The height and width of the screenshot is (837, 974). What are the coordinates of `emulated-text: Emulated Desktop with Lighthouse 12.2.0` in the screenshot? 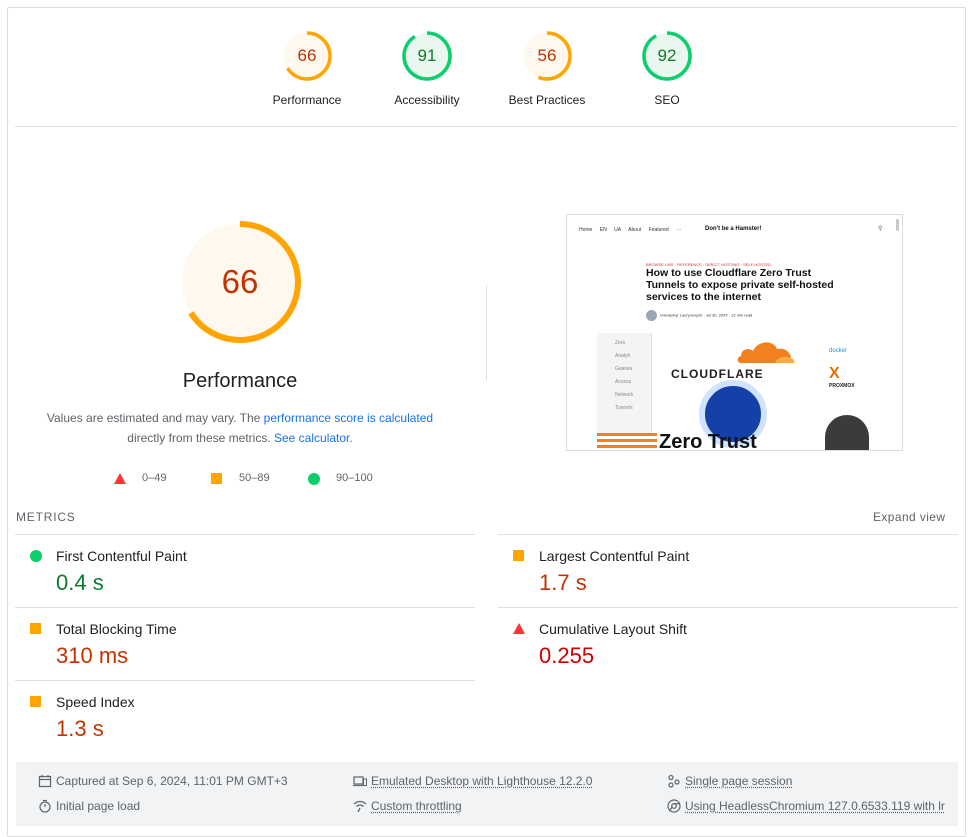 It's located at (481, 781).